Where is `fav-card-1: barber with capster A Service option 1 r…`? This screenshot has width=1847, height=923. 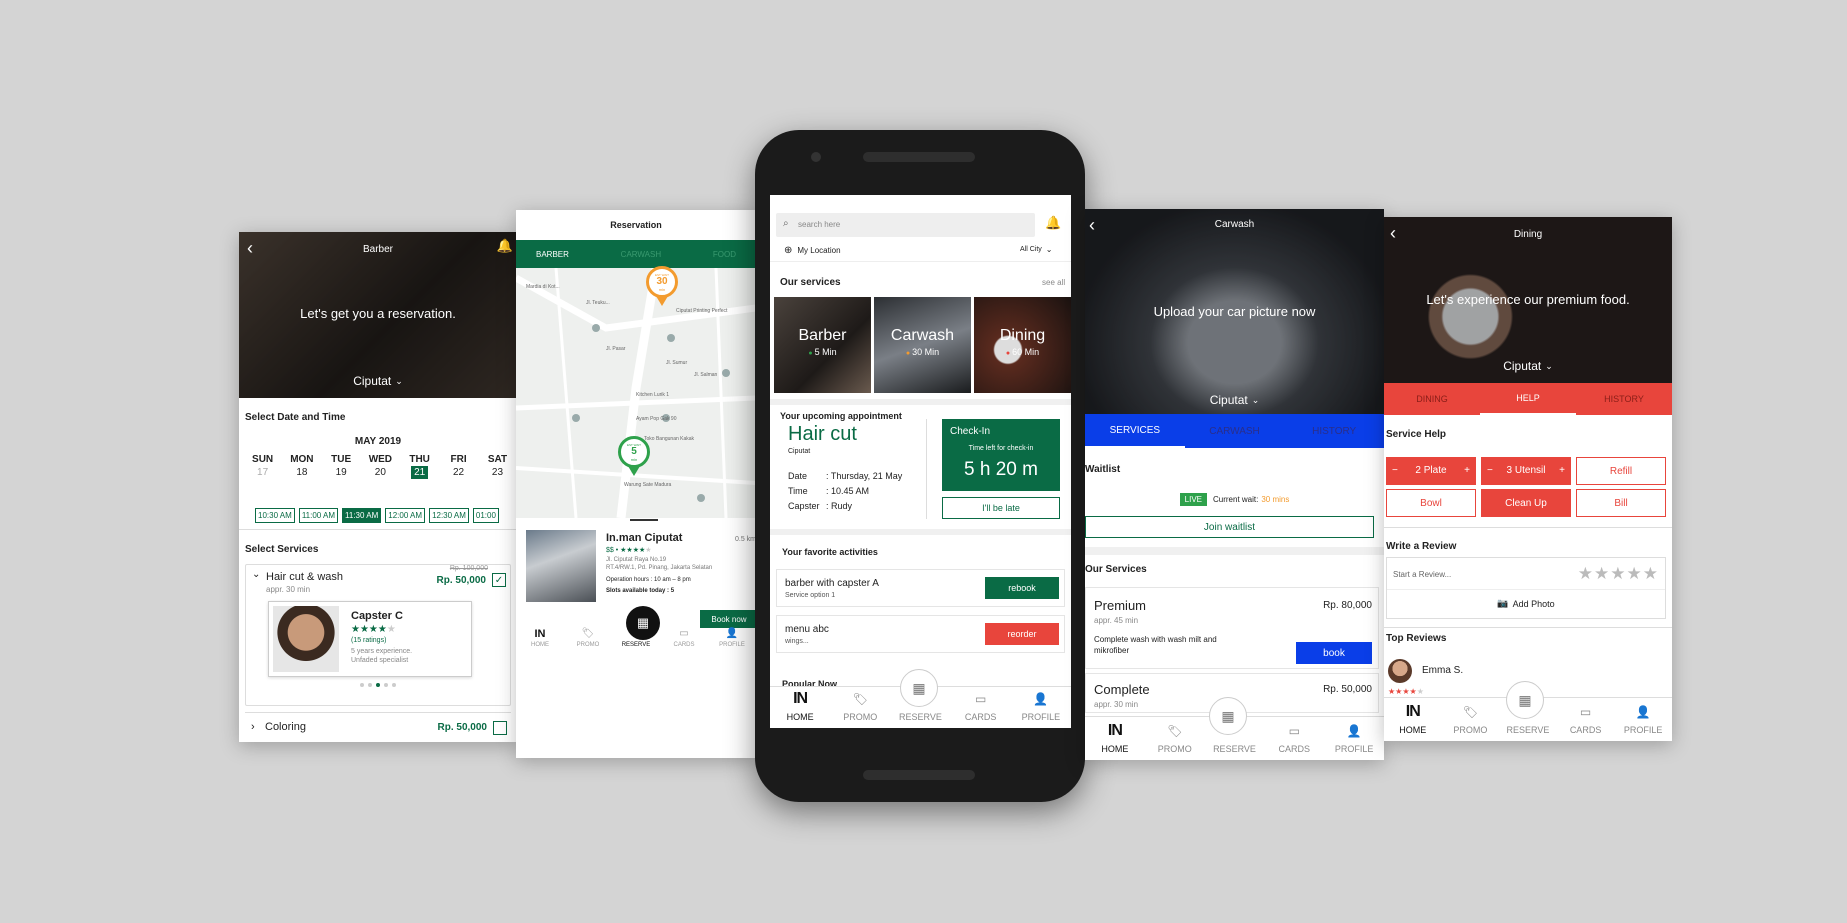
fav-card-1: barber with capster A Service option 1 r… is located at coordinates (920, 588).